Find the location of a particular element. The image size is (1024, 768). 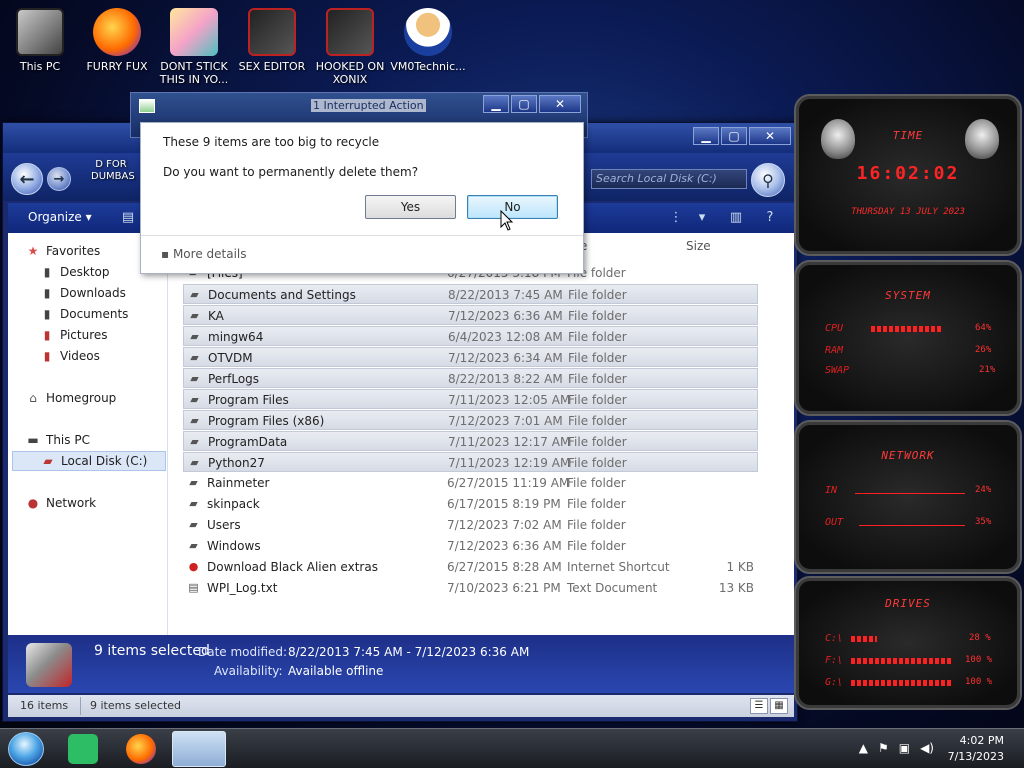

widget-date: THURSDAY 13 JULY 2023 is located at coordinates (908, 212).